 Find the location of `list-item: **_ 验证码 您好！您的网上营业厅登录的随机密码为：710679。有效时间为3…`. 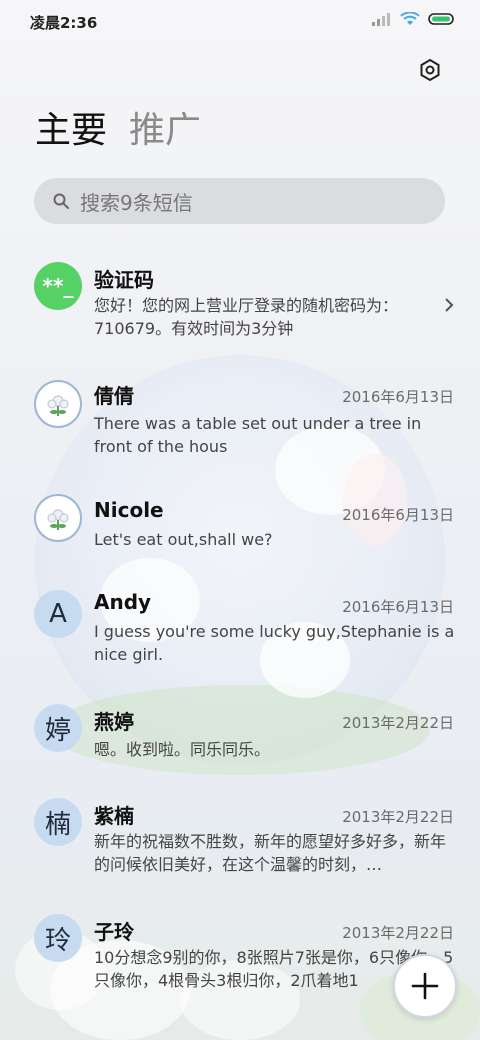

list-item: **_ 验证码 您好！您的网上营业厅登录的随机密码为：710679。有效时间为3… is located at coordinates (240, 303).